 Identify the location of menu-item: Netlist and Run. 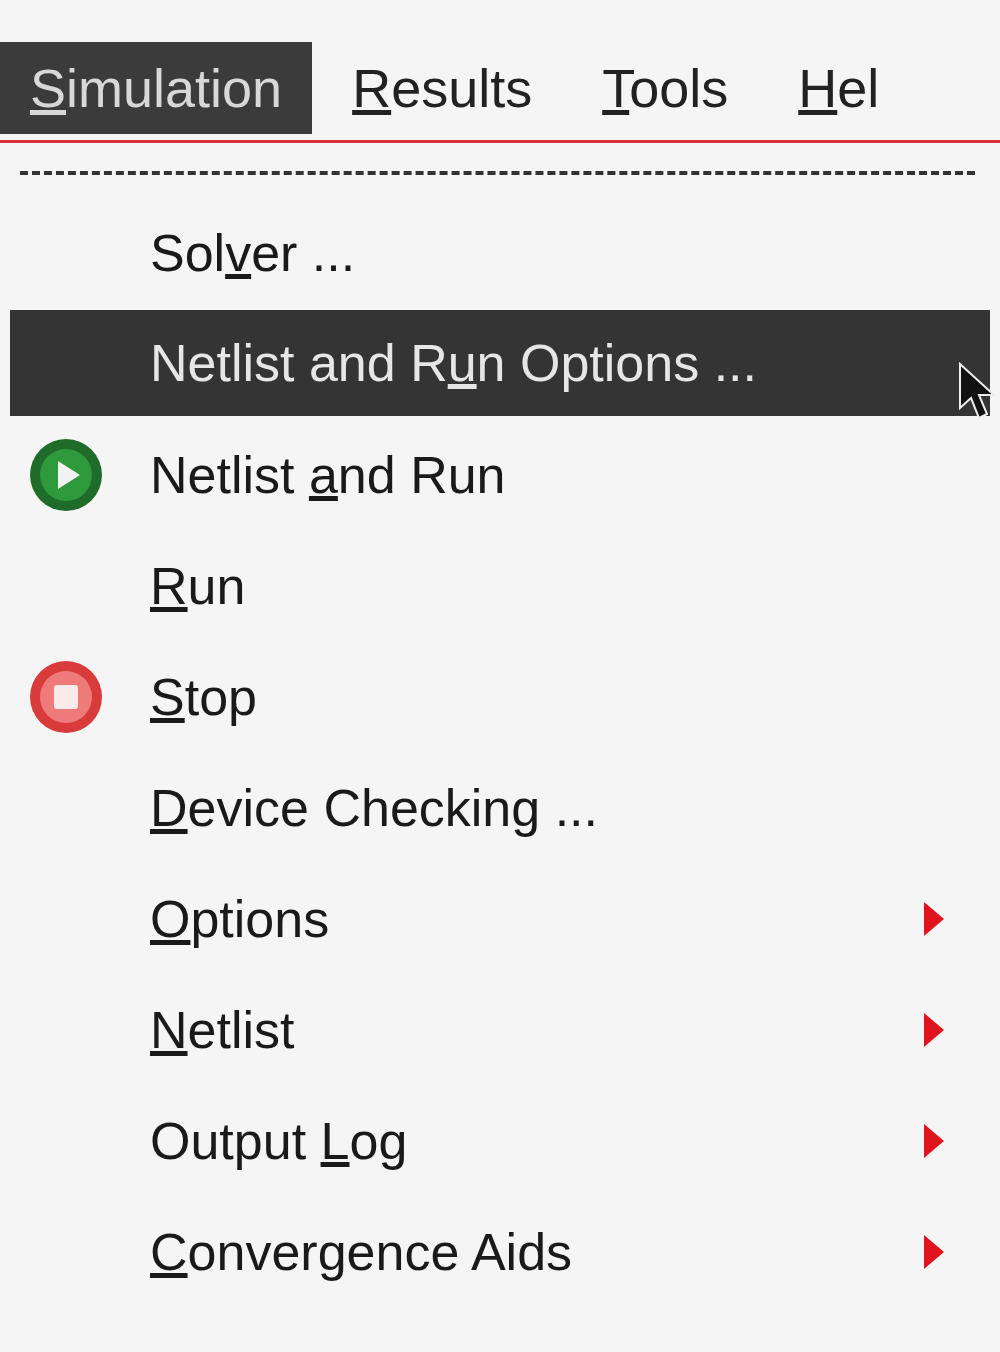
(500, 474).